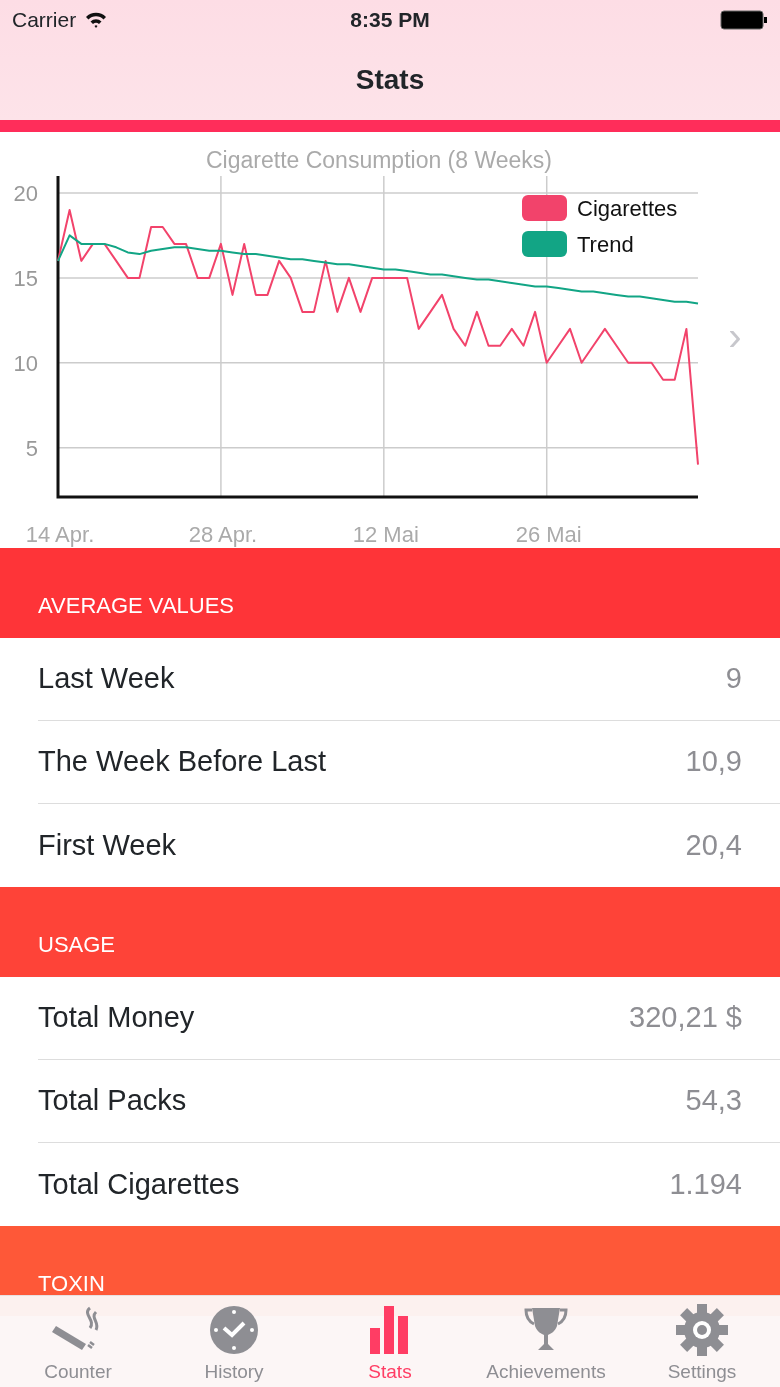 The height and width of the screenshot is (1387, 780). Describe the element at coordinates (390, 20) in the screenshot. I see `clock-time: 8:35 PM` at that location.